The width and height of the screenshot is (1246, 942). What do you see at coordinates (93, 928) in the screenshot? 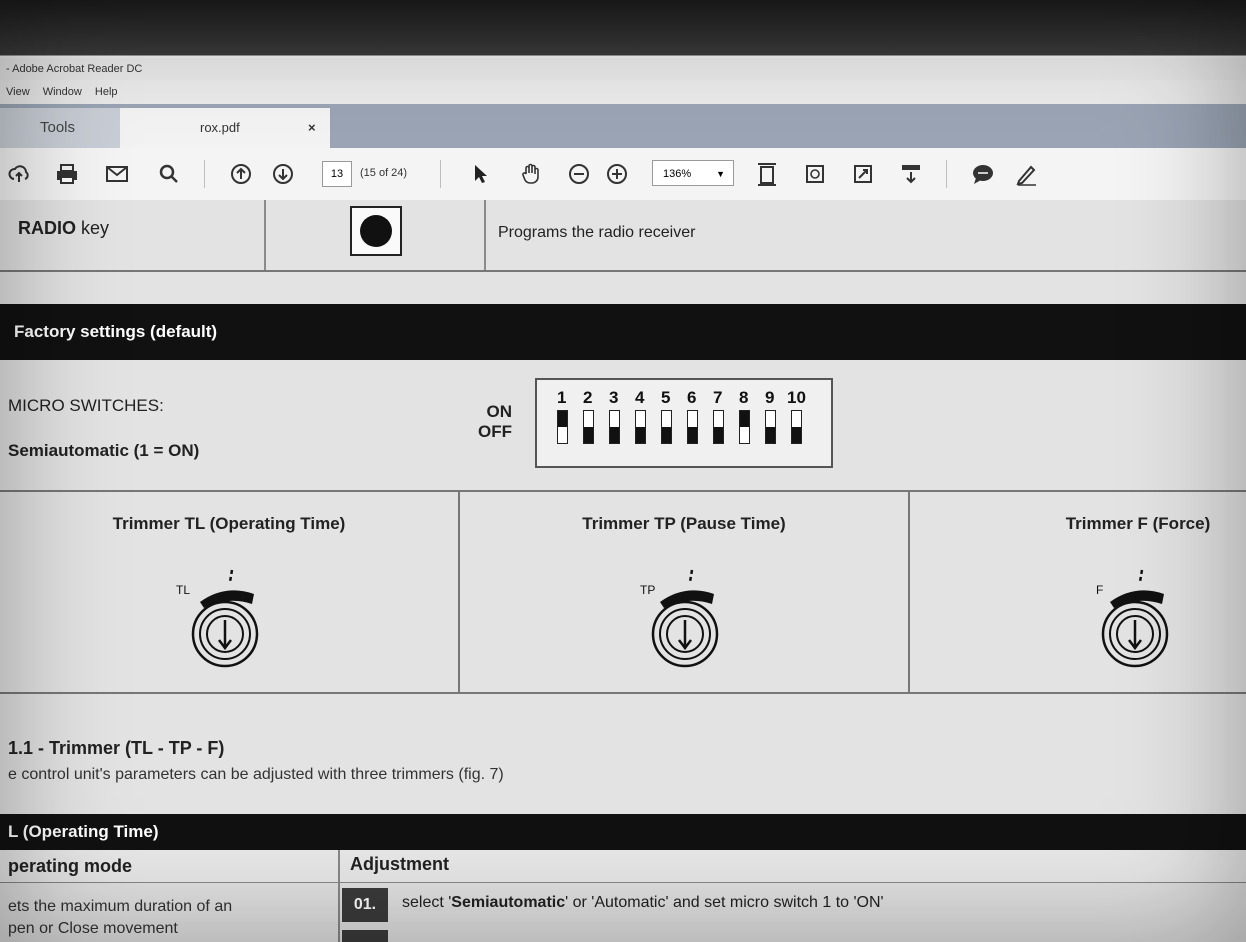
I see `operating-mode-line-2: pen or Close movement` at bounding box center [93, 928].